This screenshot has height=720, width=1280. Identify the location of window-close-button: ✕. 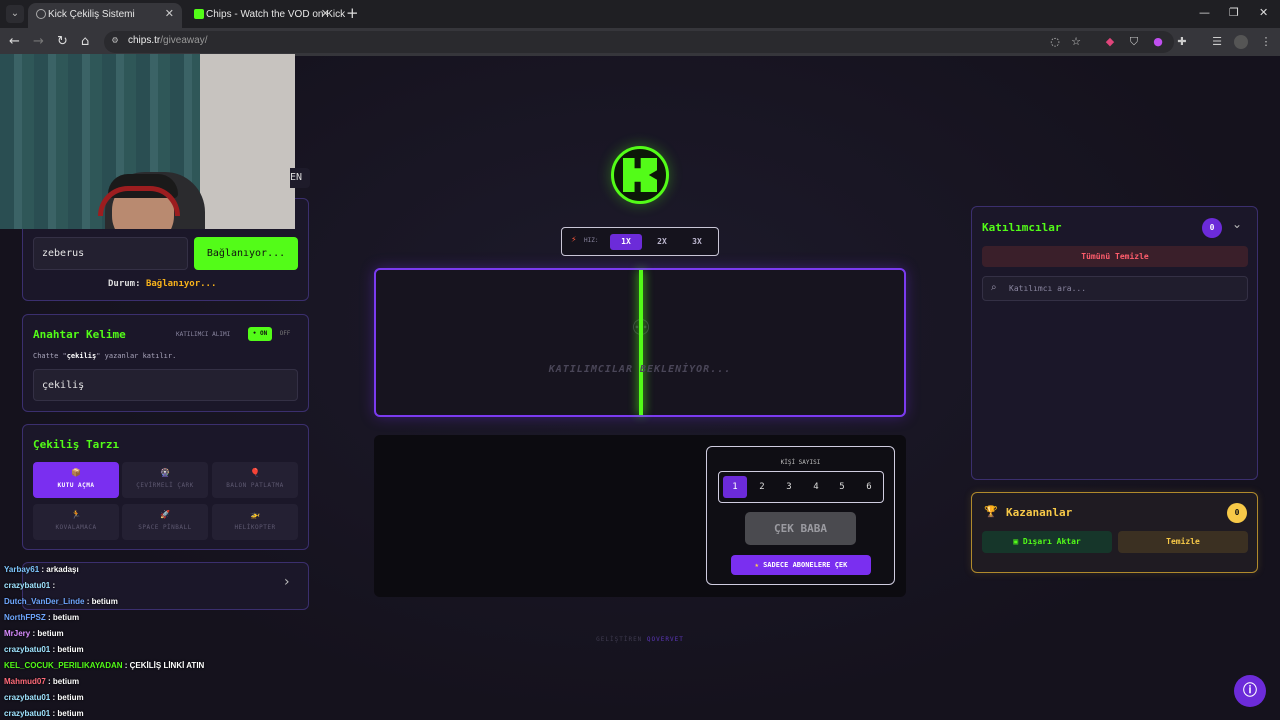
(1263, 12).